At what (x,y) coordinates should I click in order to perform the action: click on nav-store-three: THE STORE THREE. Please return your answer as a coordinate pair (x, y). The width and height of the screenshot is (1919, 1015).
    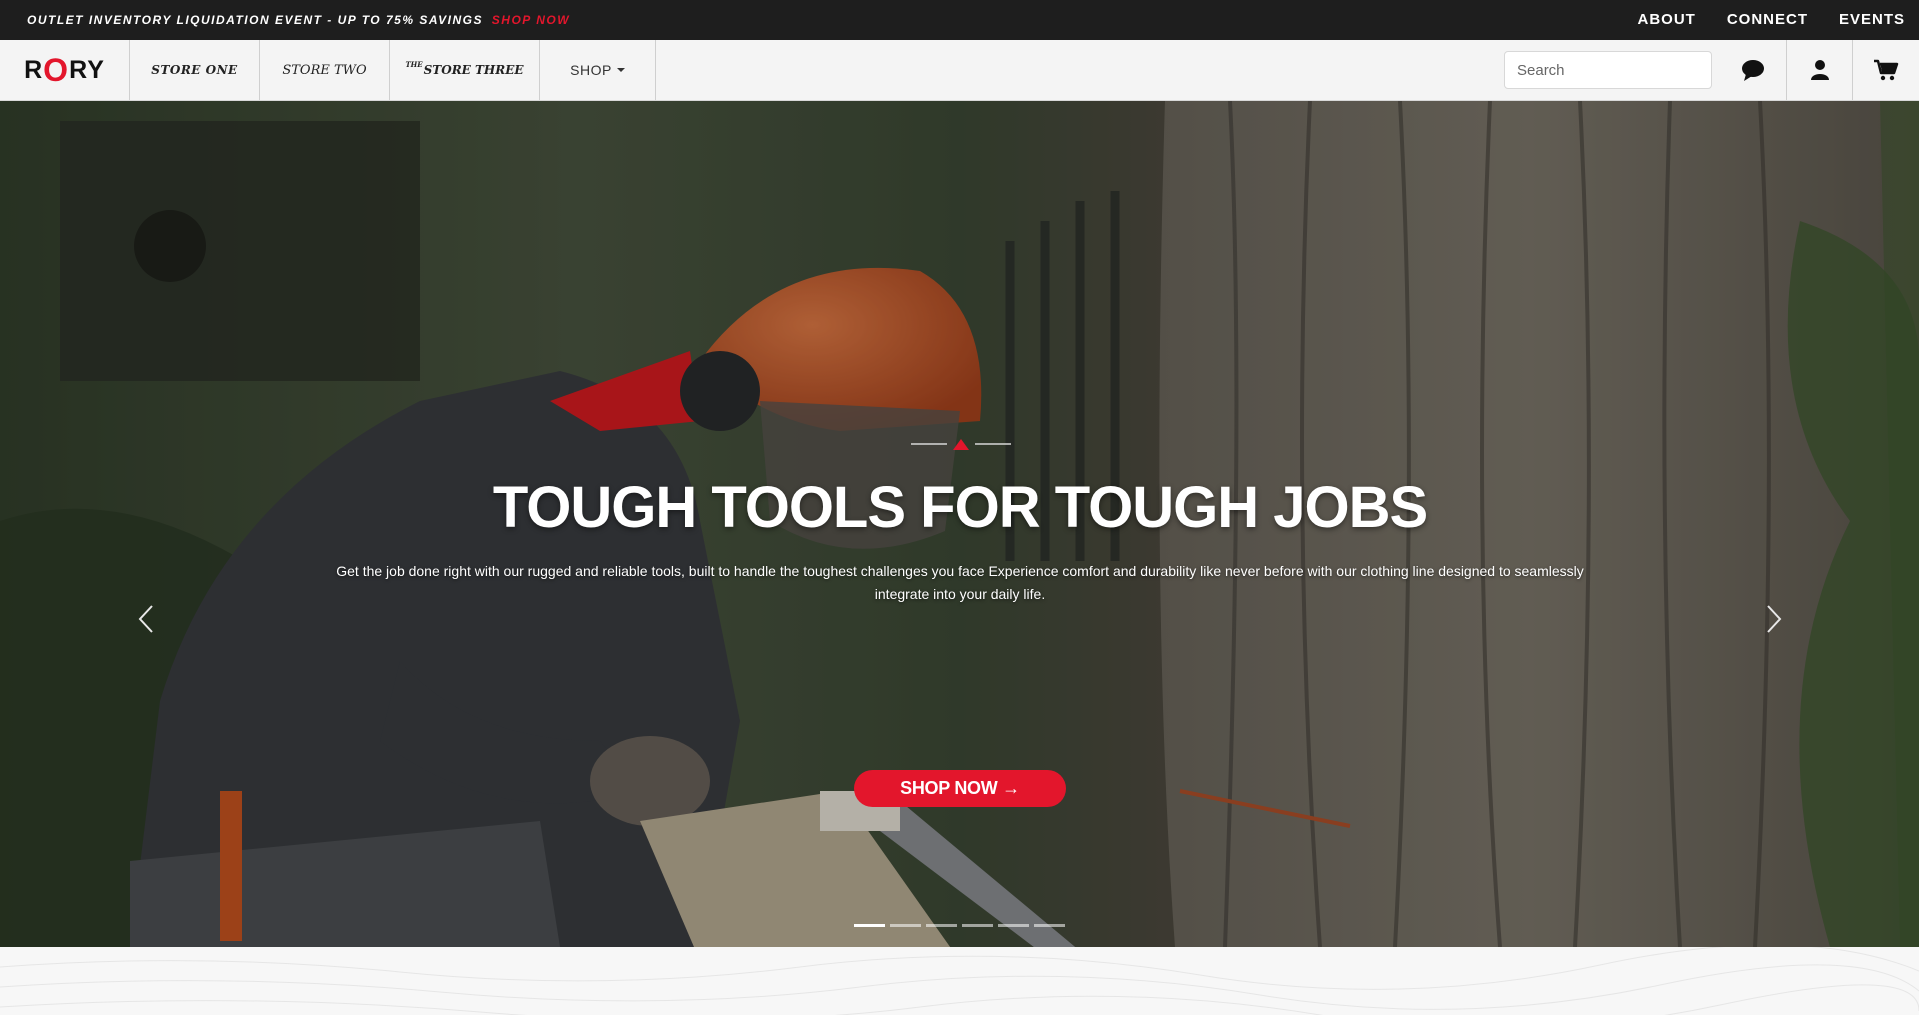
    Looking at the image, I should click on (465, 70).